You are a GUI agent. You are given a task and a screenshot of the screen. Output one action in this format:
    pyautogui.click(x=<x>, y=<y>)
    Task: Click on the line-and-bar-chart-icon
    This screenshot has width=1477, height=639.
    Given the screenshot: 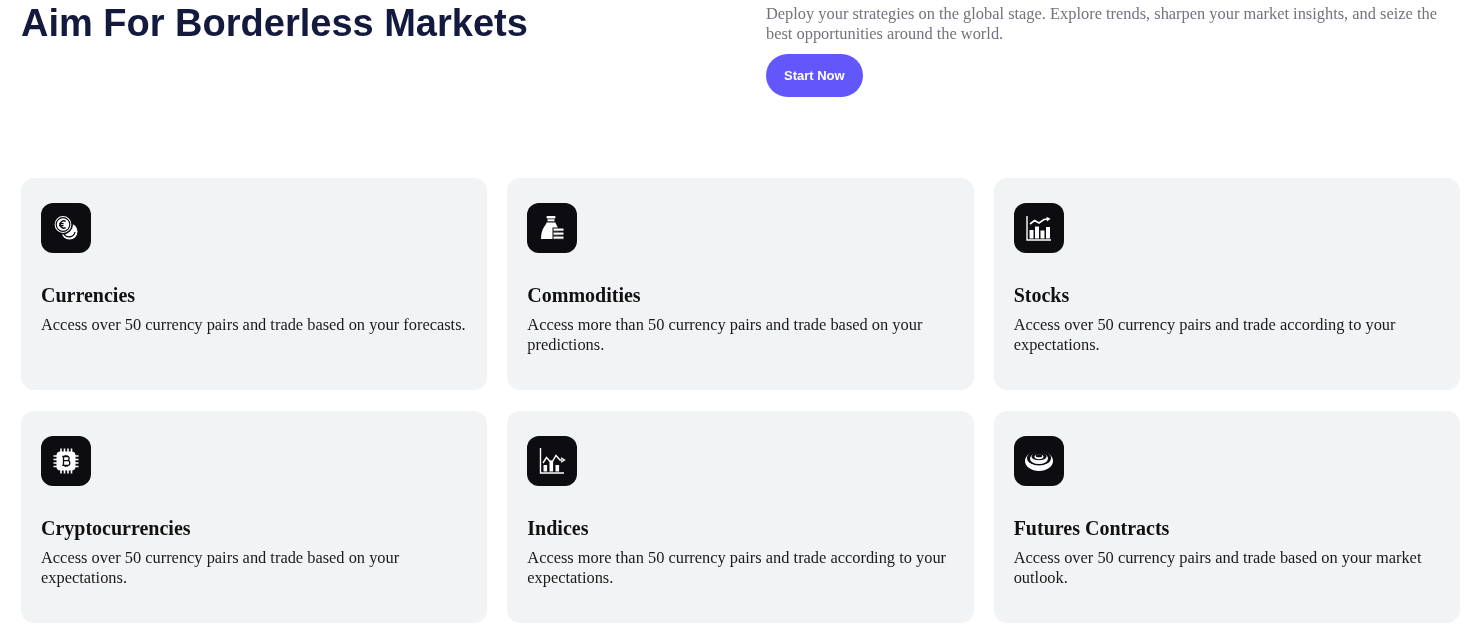 What is the action you would take?
    pyautogui.click(x=552, y=461)
    